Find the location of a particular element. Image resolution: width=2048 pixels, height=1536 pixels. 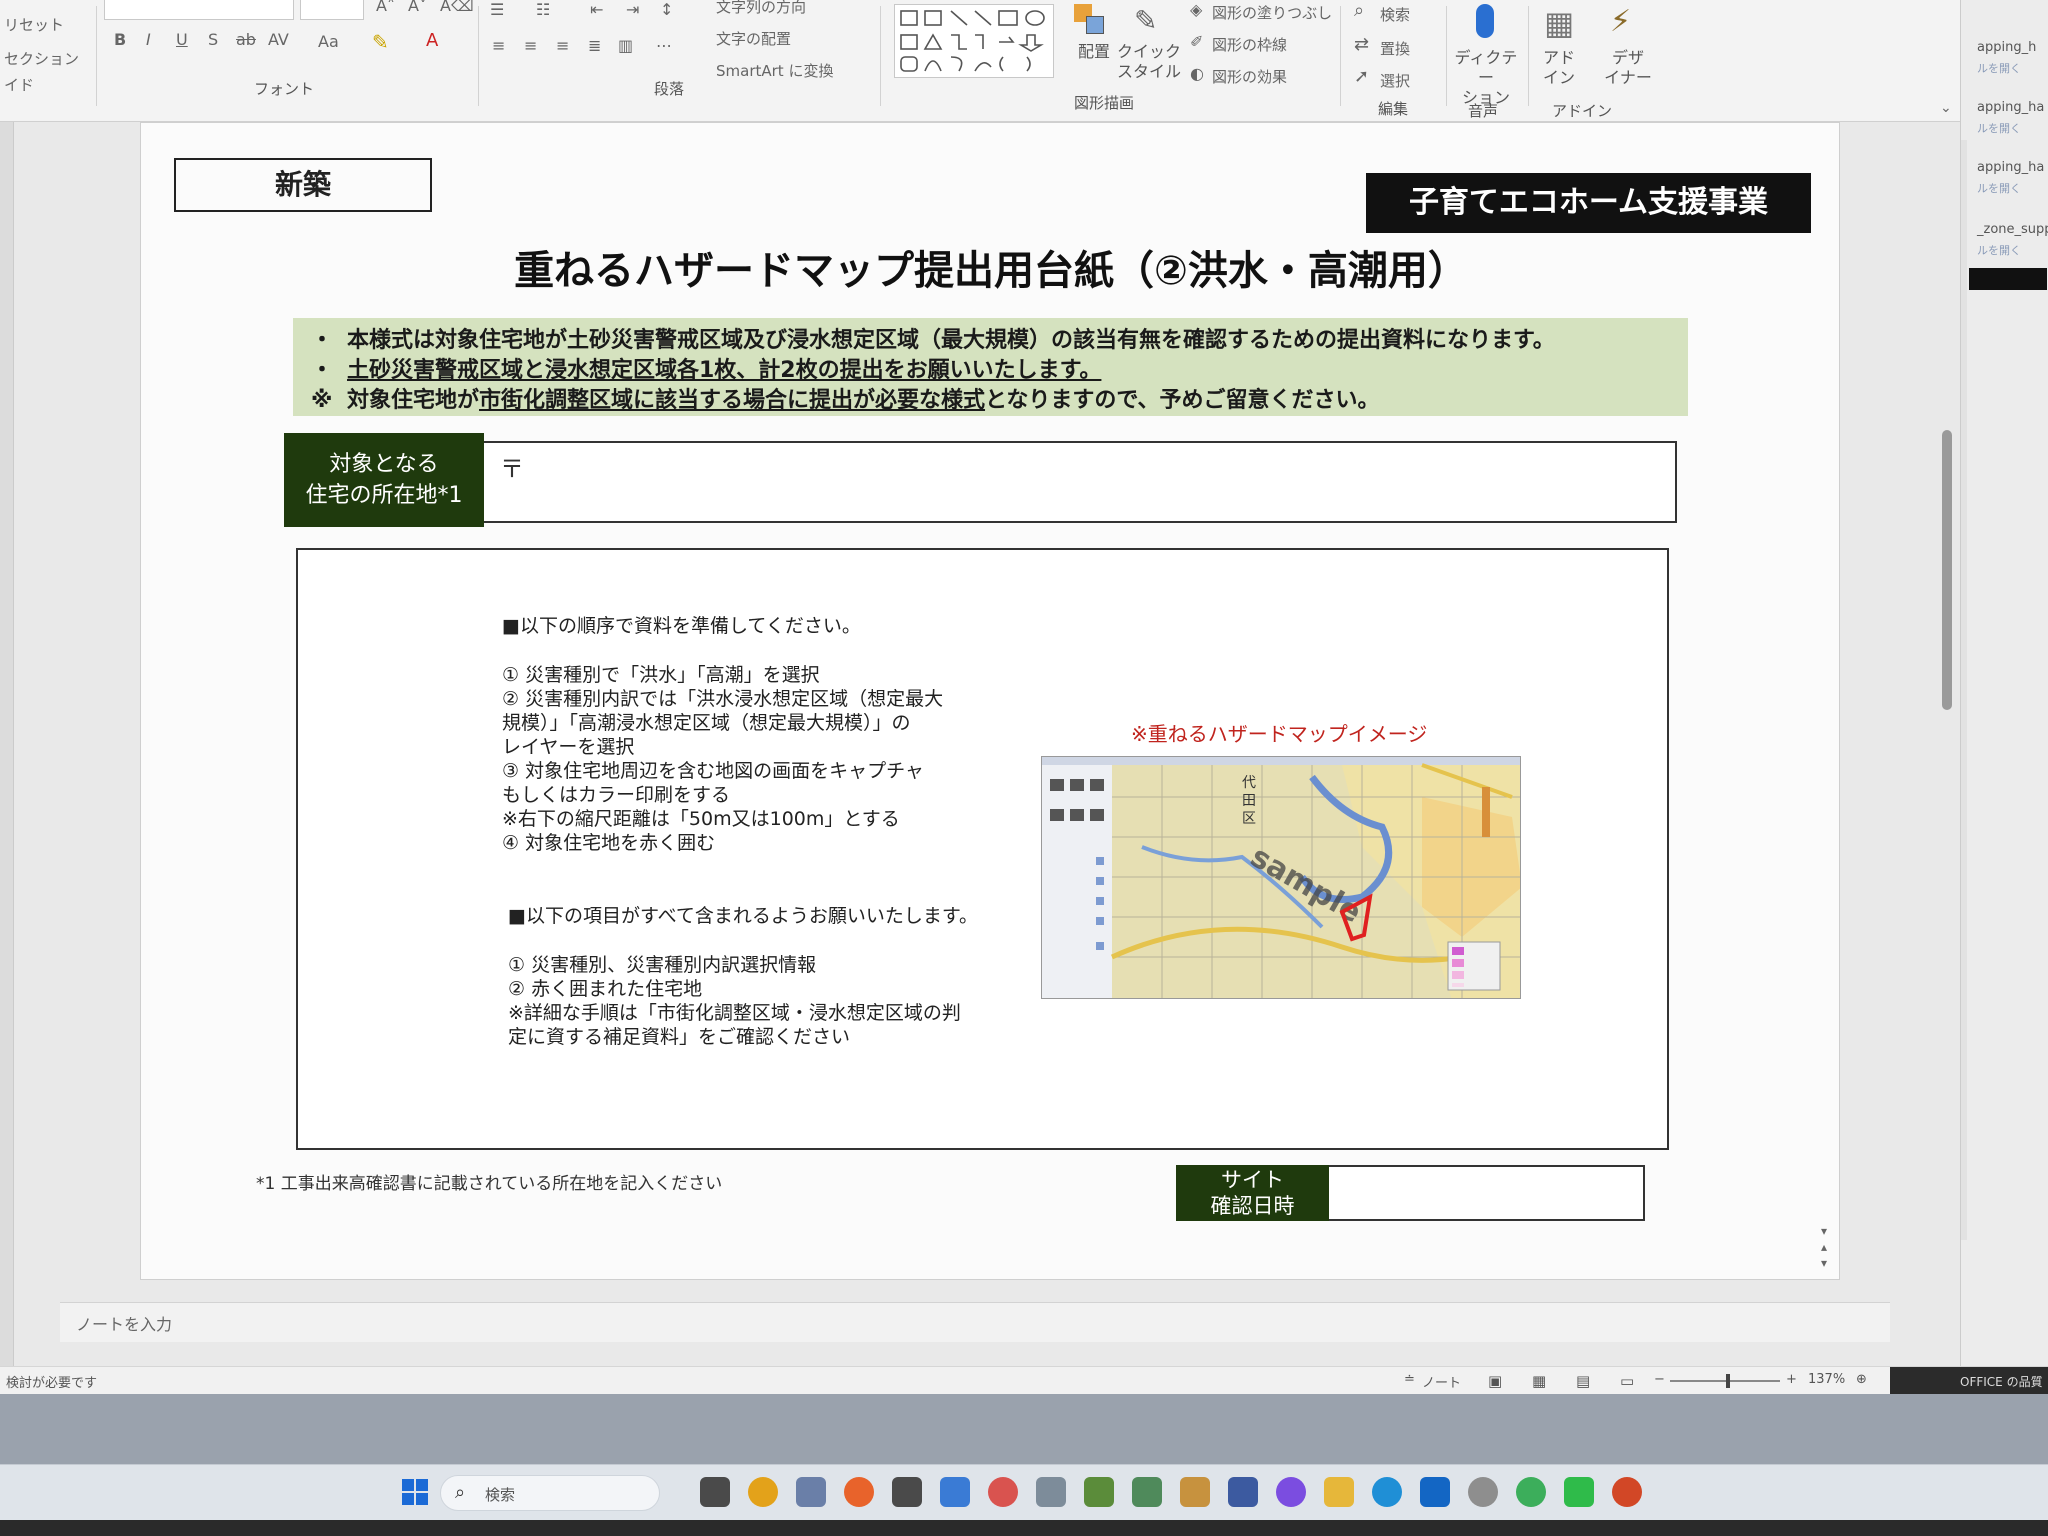

collapse-ribbon-icon: ⌄ is located at coordinates (1946, 108).